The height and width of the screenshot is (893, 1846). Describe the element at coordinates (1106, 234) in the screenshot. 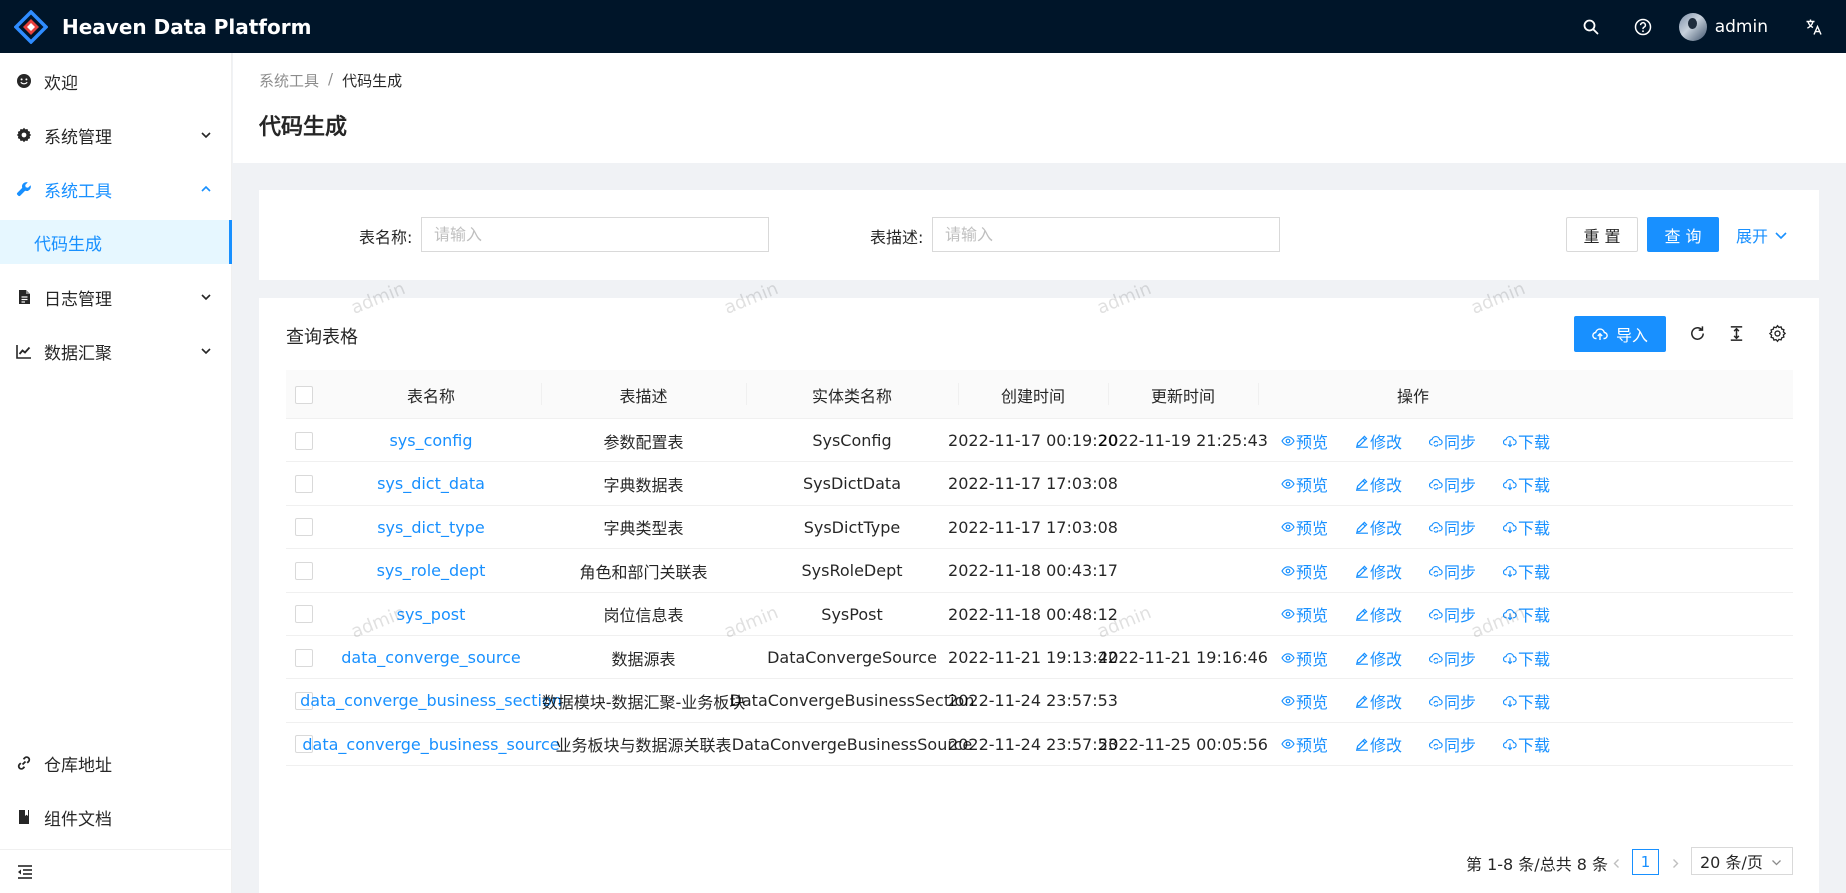

I see `table-desc-input` at that location.